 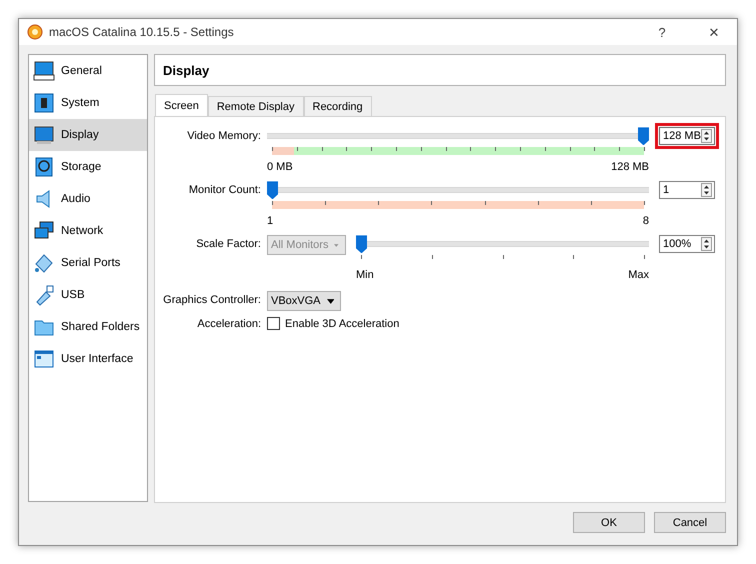 I want to click on window-title: macOS Catalina 10.15.5 - Settings, so click(x=142, y=32).